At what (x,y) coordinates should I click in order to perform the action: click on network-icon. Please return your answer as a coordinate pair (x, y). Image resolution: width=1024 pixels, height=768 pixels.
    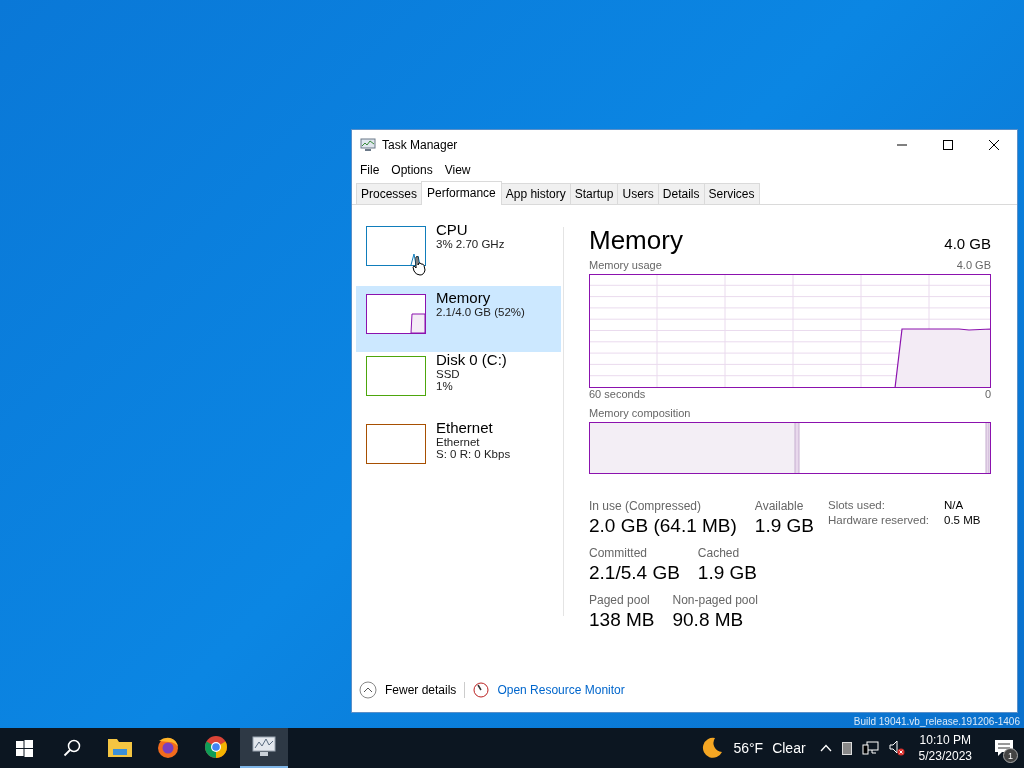
    Looking at the image, I should click on (870, 748).